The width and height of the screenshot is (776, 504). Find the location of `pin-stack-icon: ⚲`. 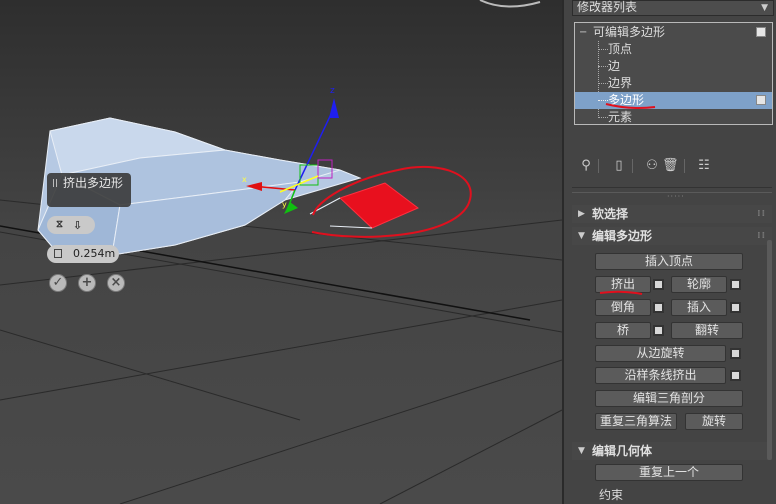

pin-stack-icon: ⚲ is located at coordinates (586, 166).